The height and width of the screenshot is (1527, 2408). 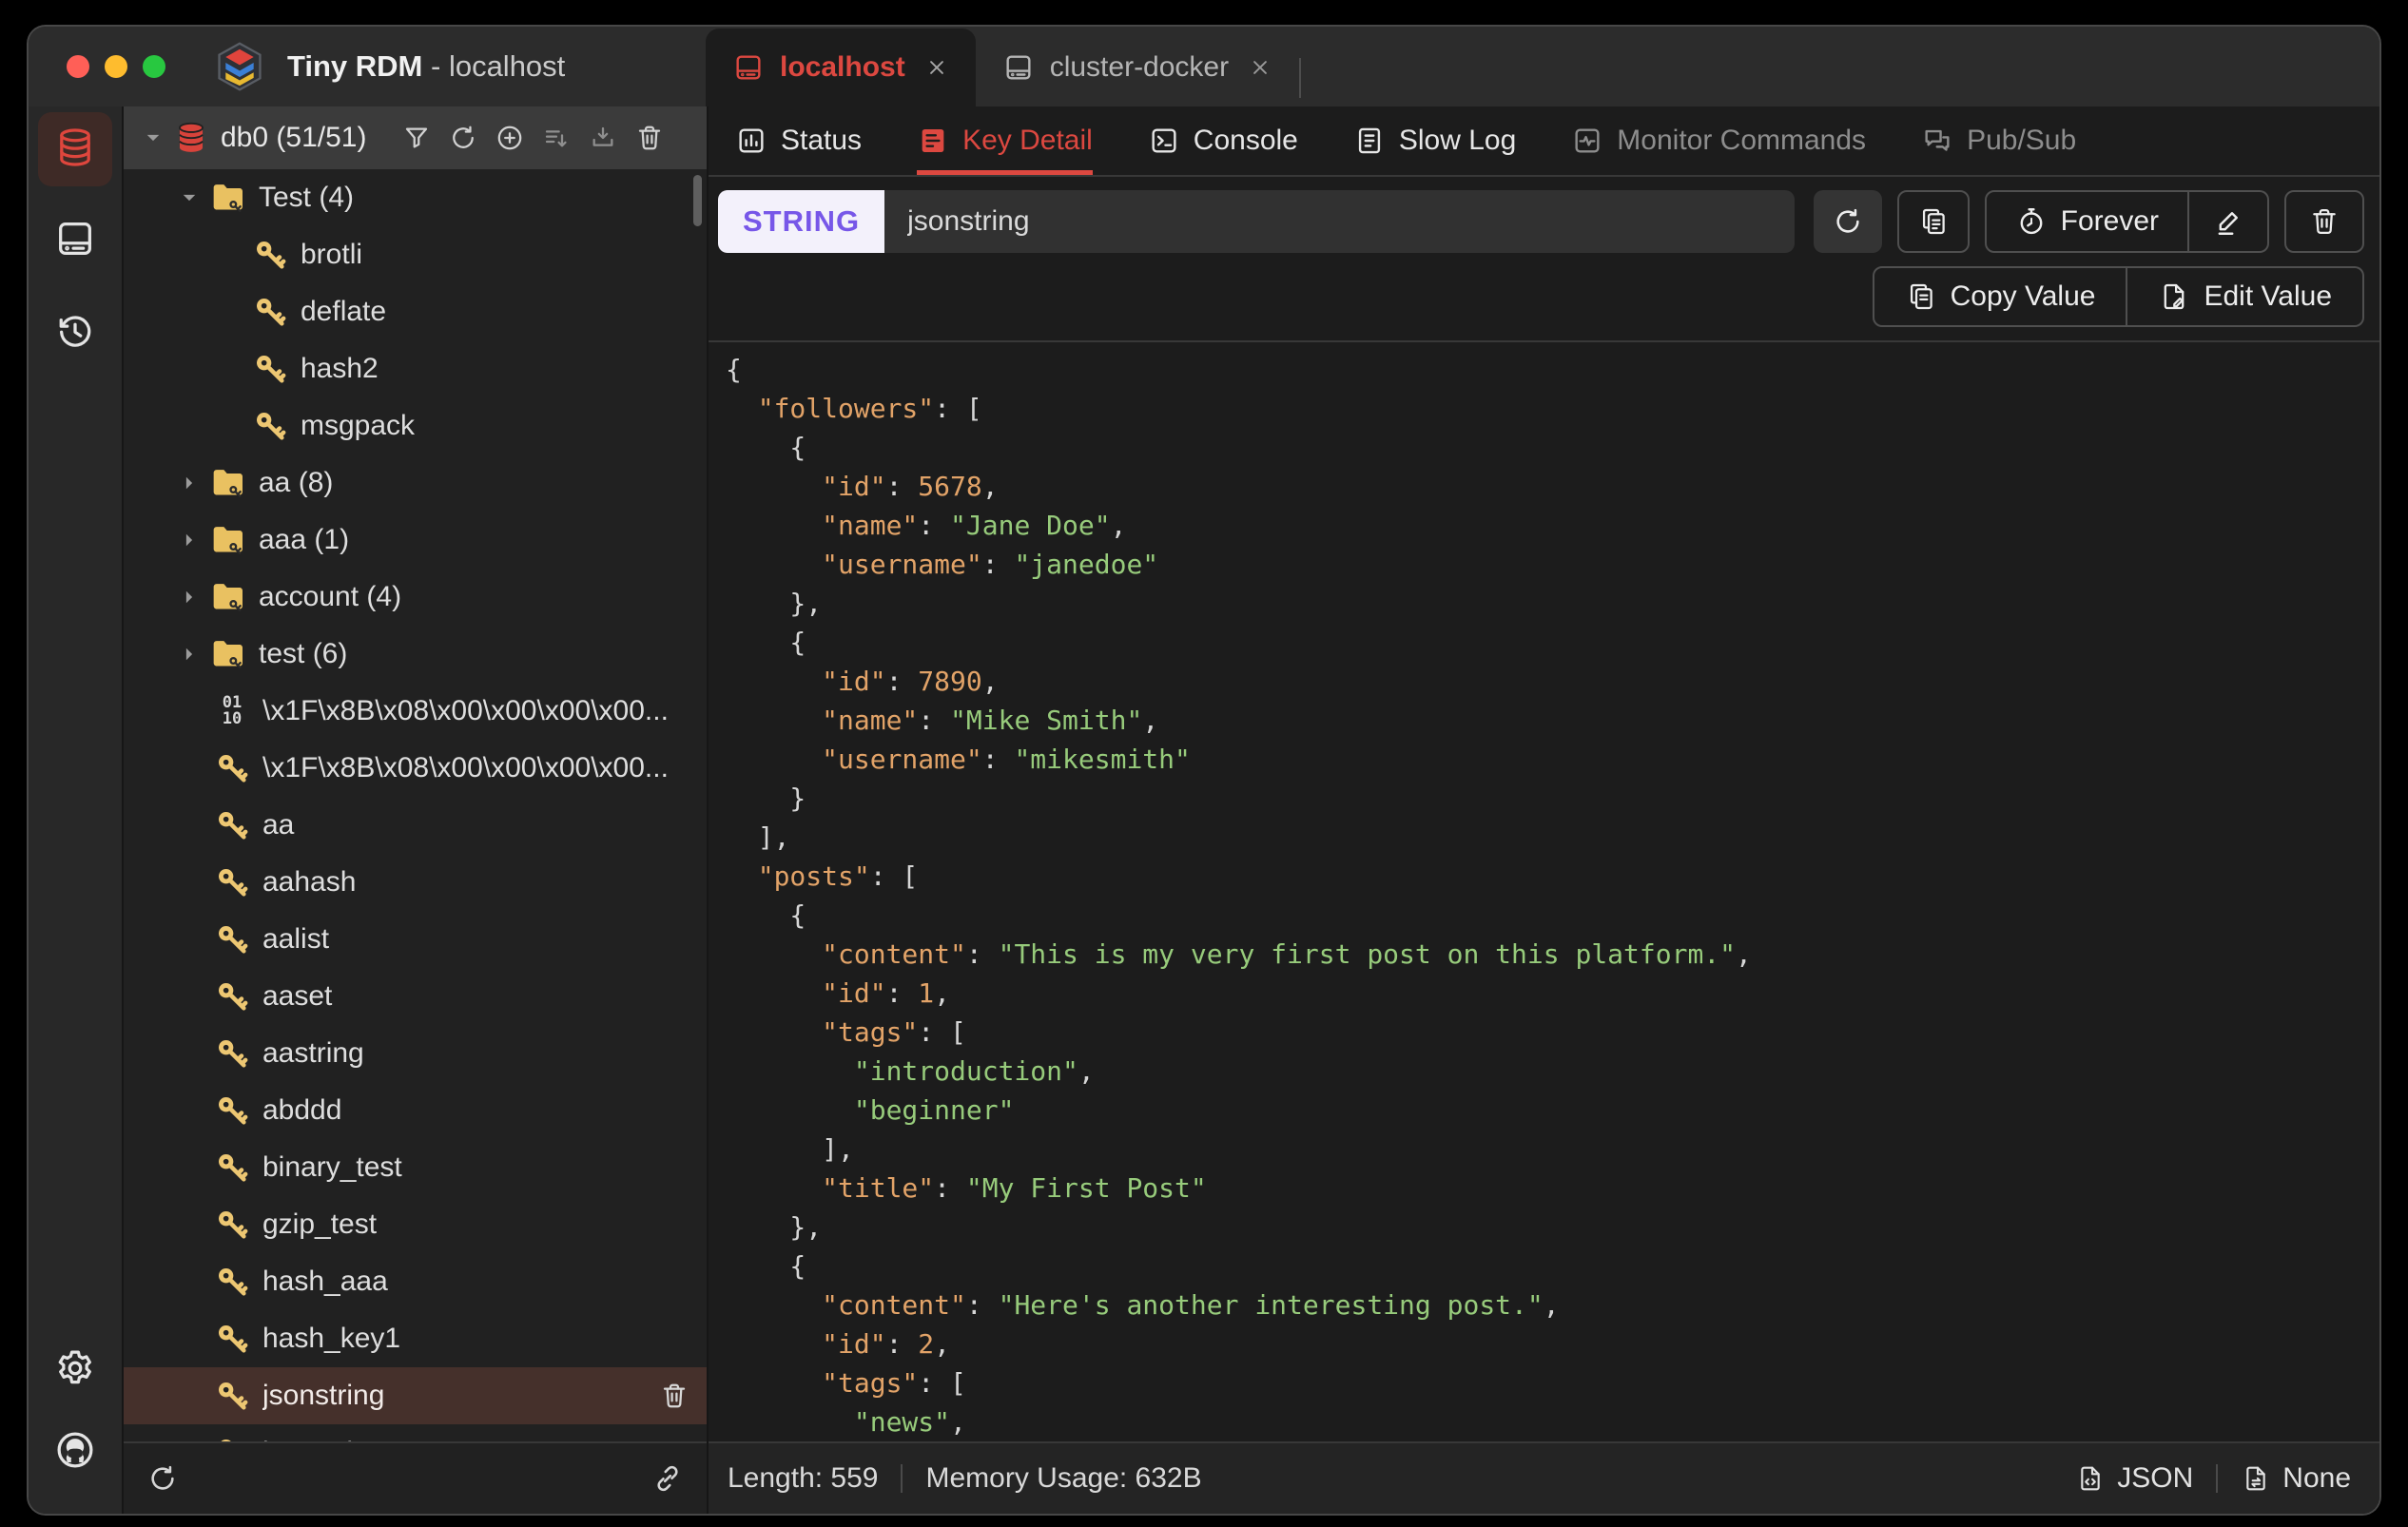 What do you see at coordinates (2000, 296) in the screenshot?
I see `copy-value-button: Copy Value` at bounding box center [2000, 296].